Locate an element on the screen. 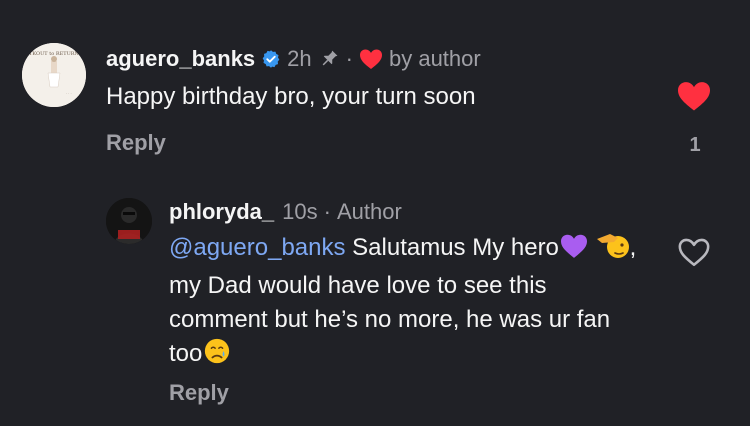  heart-outline-icon is located at coordinates (694, 252).